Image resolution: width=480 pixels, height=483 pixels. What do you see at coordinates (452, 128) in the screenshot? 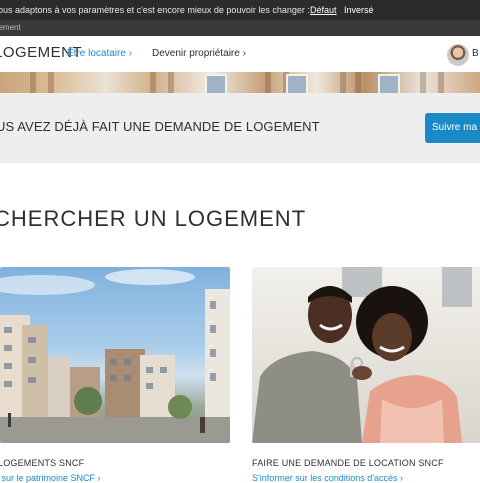
I see `follow-request-button: Suivre ma de` at bounding box center [452, 128].